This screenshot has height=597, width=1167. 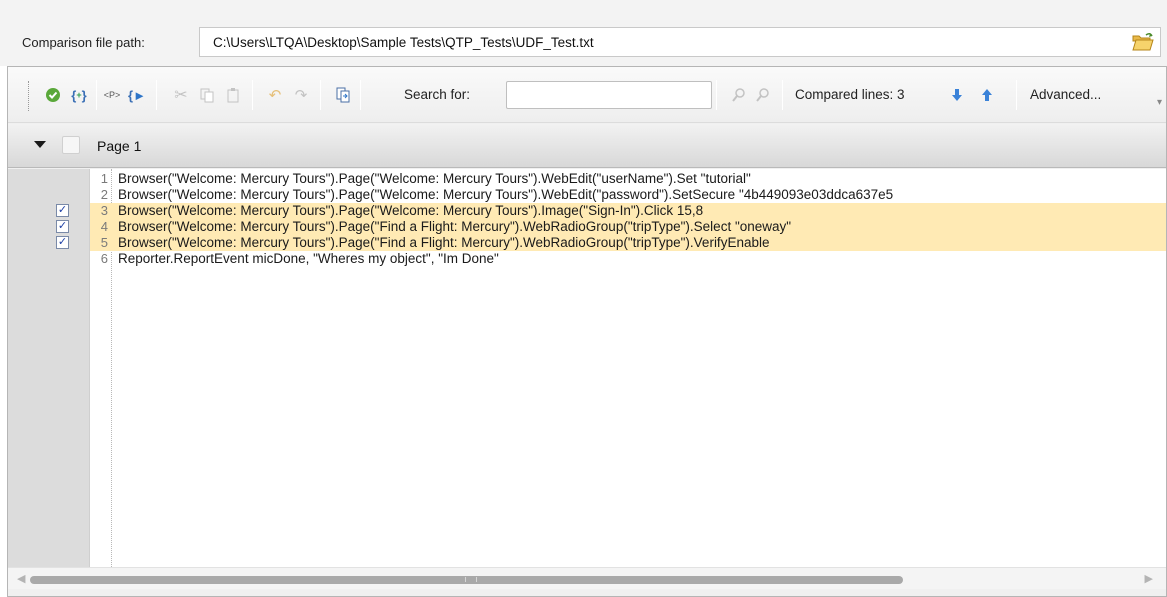 What do you see at coordinates (850, 94) in the screenshot?
I see `compared-lines-label: Compared lines: 3` at bounding box center [850, 94].